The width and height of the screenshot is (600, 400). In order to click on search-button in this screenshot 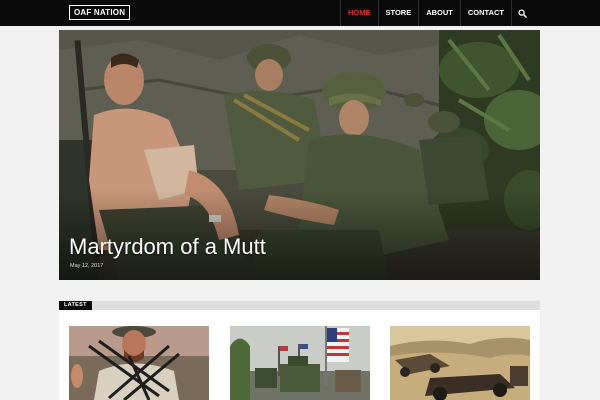, I will do `click(522, 13)`.